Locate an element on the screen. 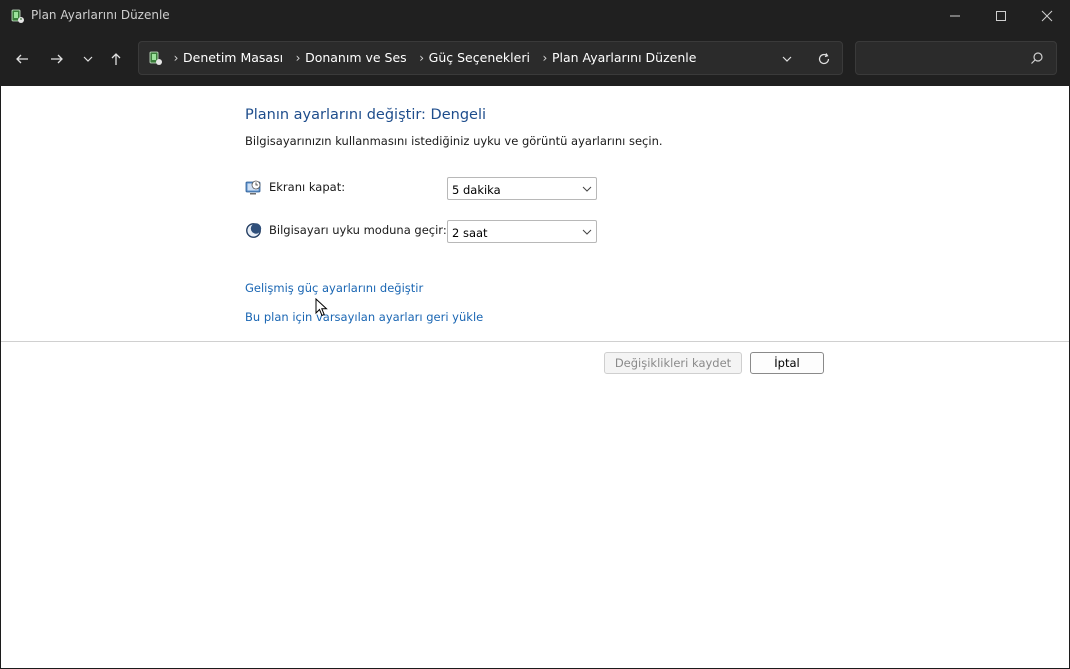  close-icon is located at coordinates (1047, 16).